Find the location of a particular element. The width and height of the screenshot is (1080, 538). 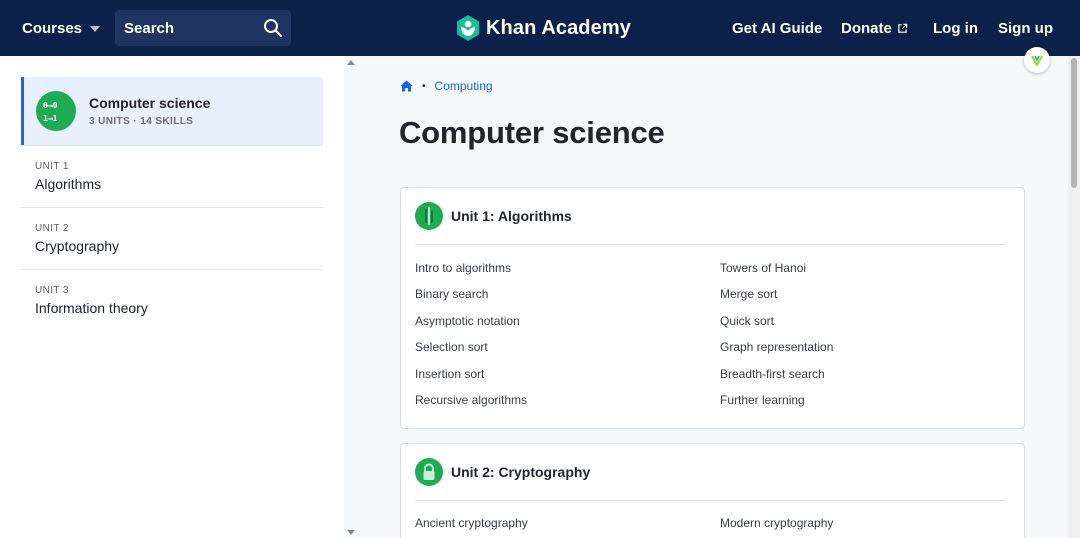

scroll-down-arrow-icon is located at coordinates (351, 532).